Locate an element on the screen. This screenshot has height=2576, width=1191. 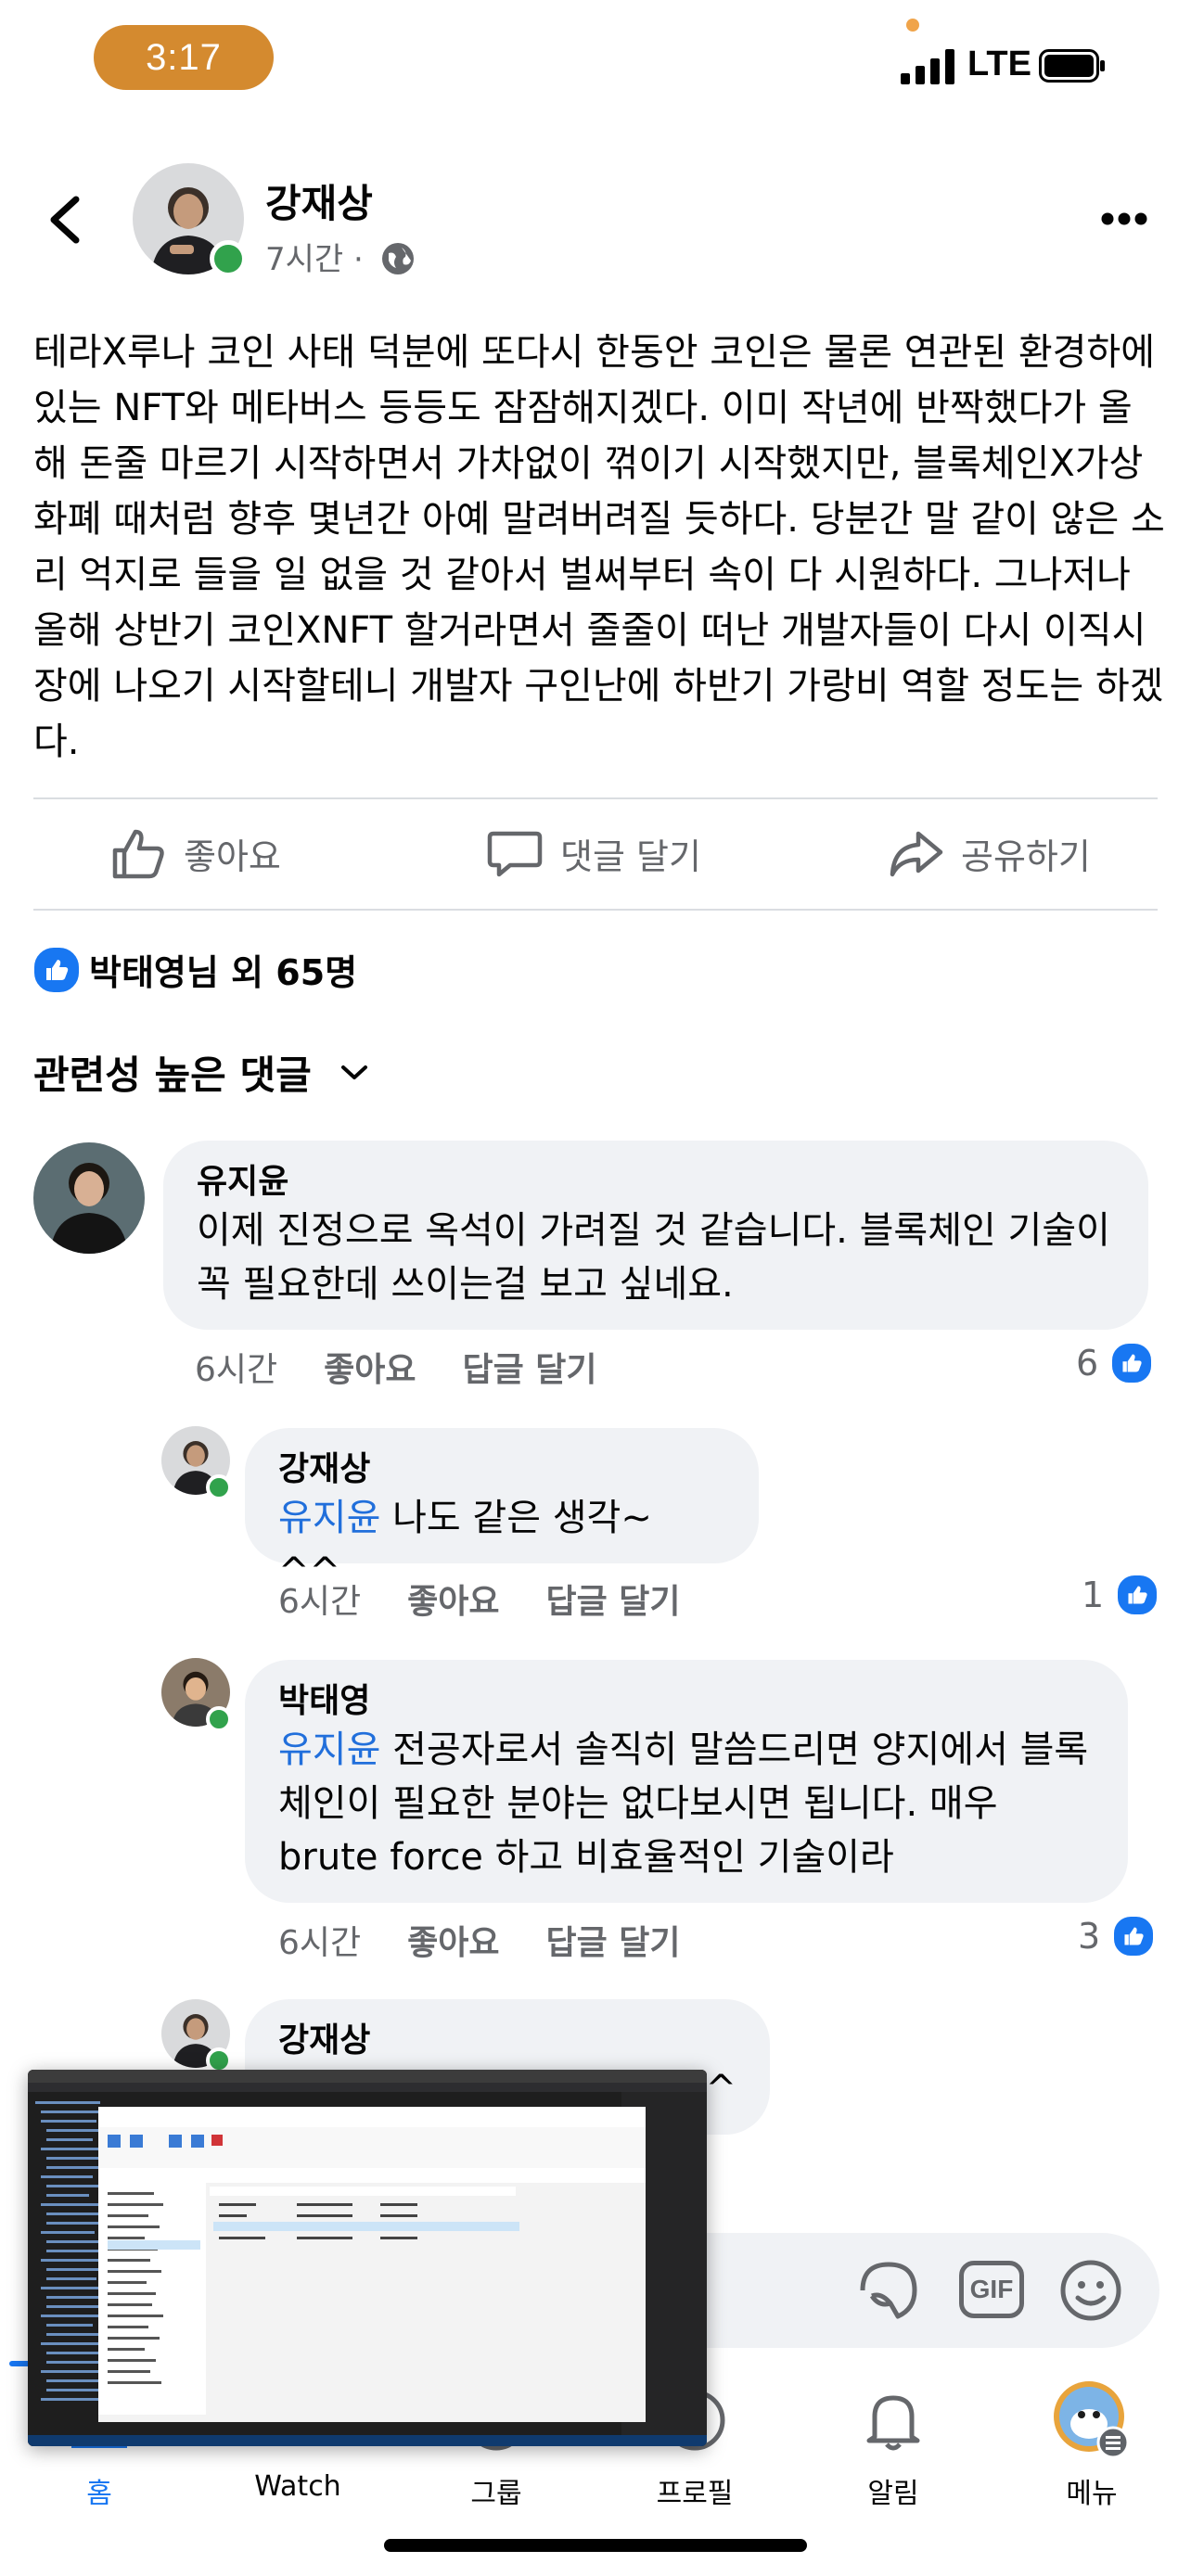
mic-indicator-dot is located at coordinates (912, 26).